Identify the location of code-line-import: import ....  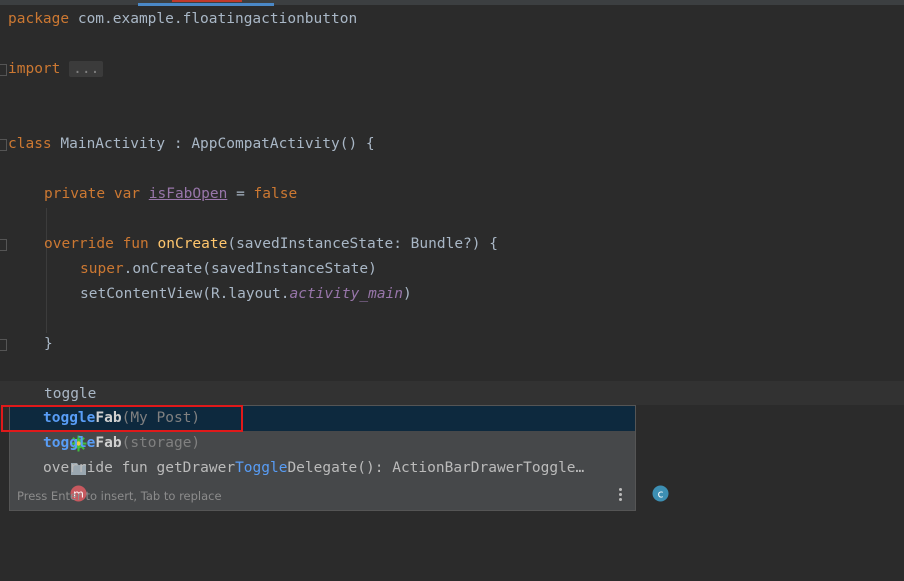
(56, 69).